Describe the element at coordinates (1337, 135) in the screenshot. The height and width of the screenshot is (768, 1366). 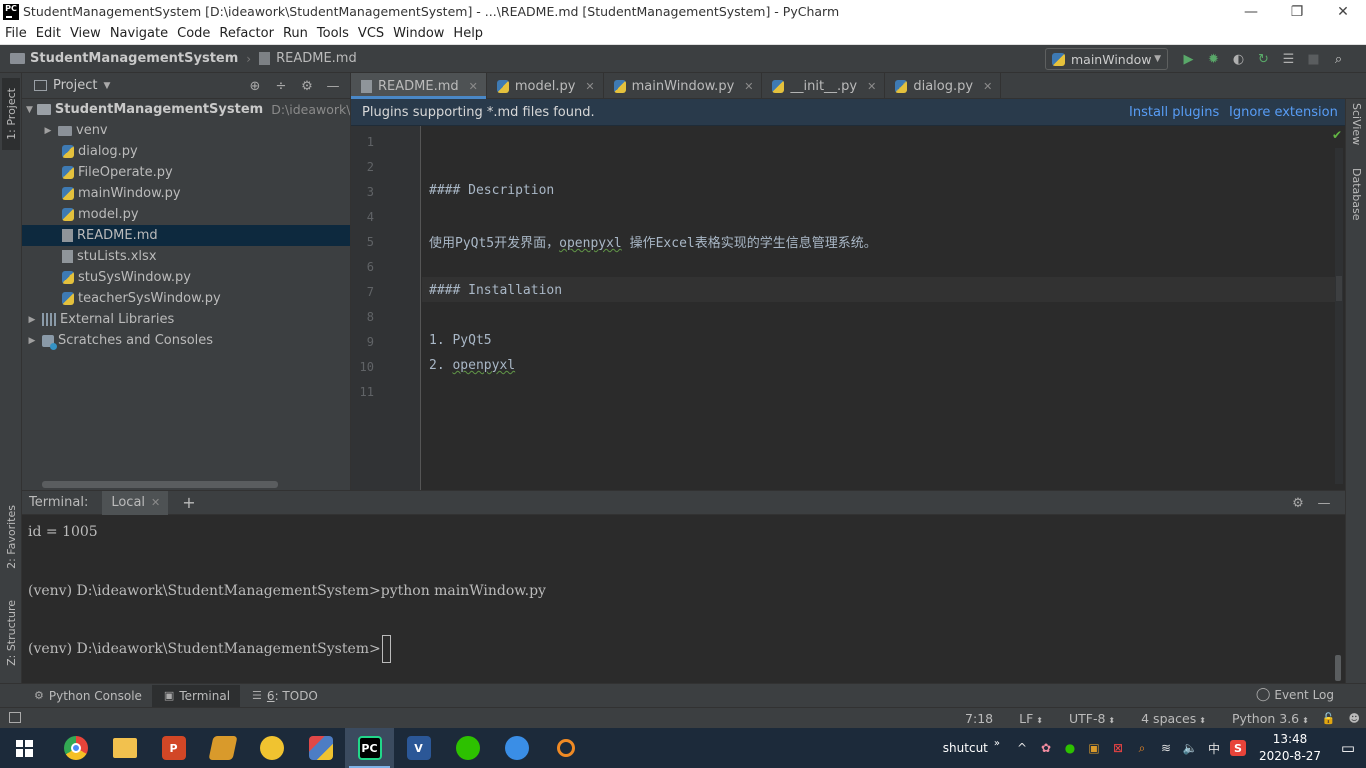
I see `inspection-ok-icon: ✔` at that location.